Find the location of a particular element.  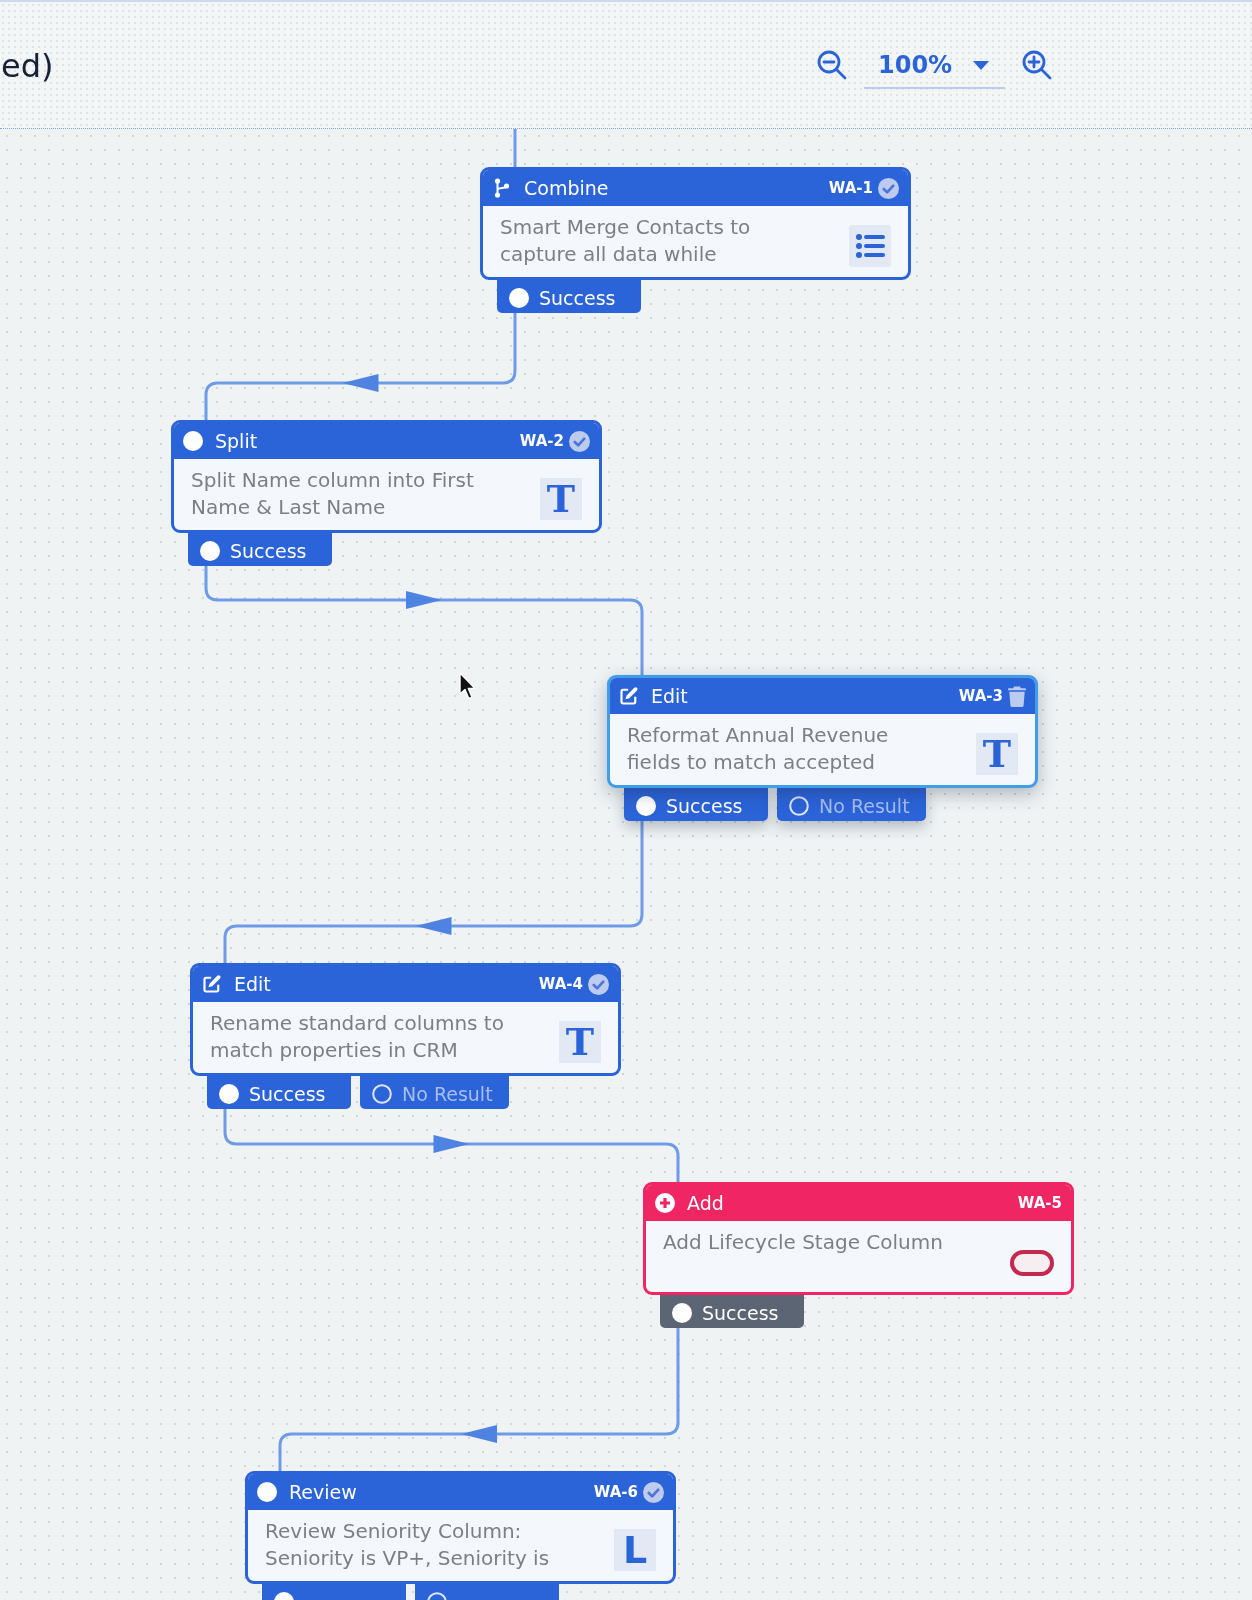

trash-icon is located at coordinates (1017, 696).